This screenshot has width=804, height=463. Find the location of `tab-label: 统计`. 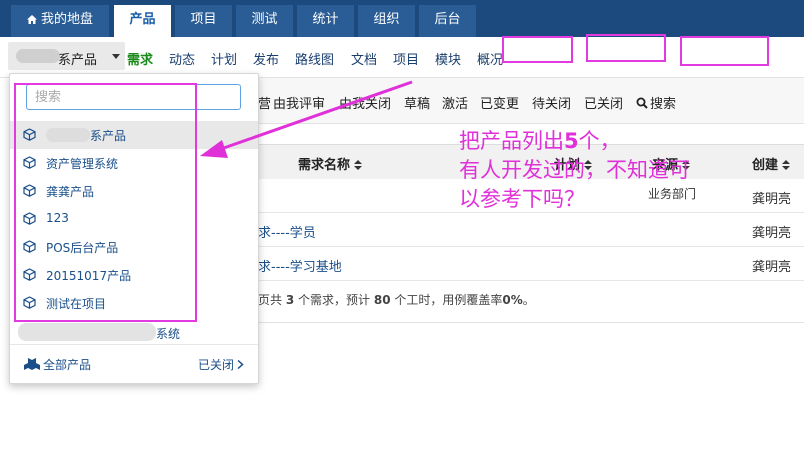

tab-label: 统计 is located at coordinates (325, 19).